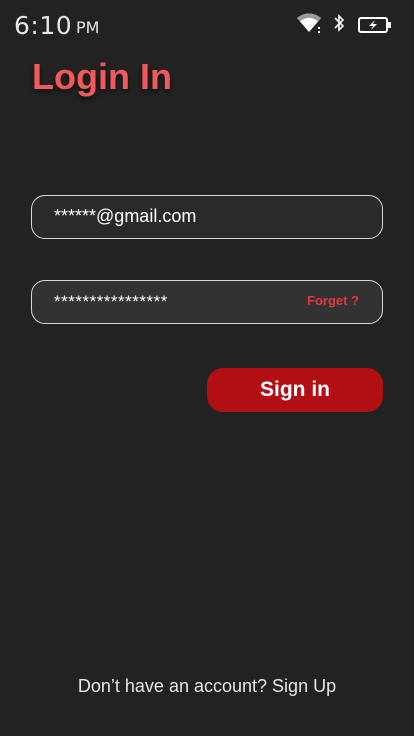  Describe the element at coordinates (207, 302) in the screenshot. I see `password-field: **************** Forget ?` at that location.